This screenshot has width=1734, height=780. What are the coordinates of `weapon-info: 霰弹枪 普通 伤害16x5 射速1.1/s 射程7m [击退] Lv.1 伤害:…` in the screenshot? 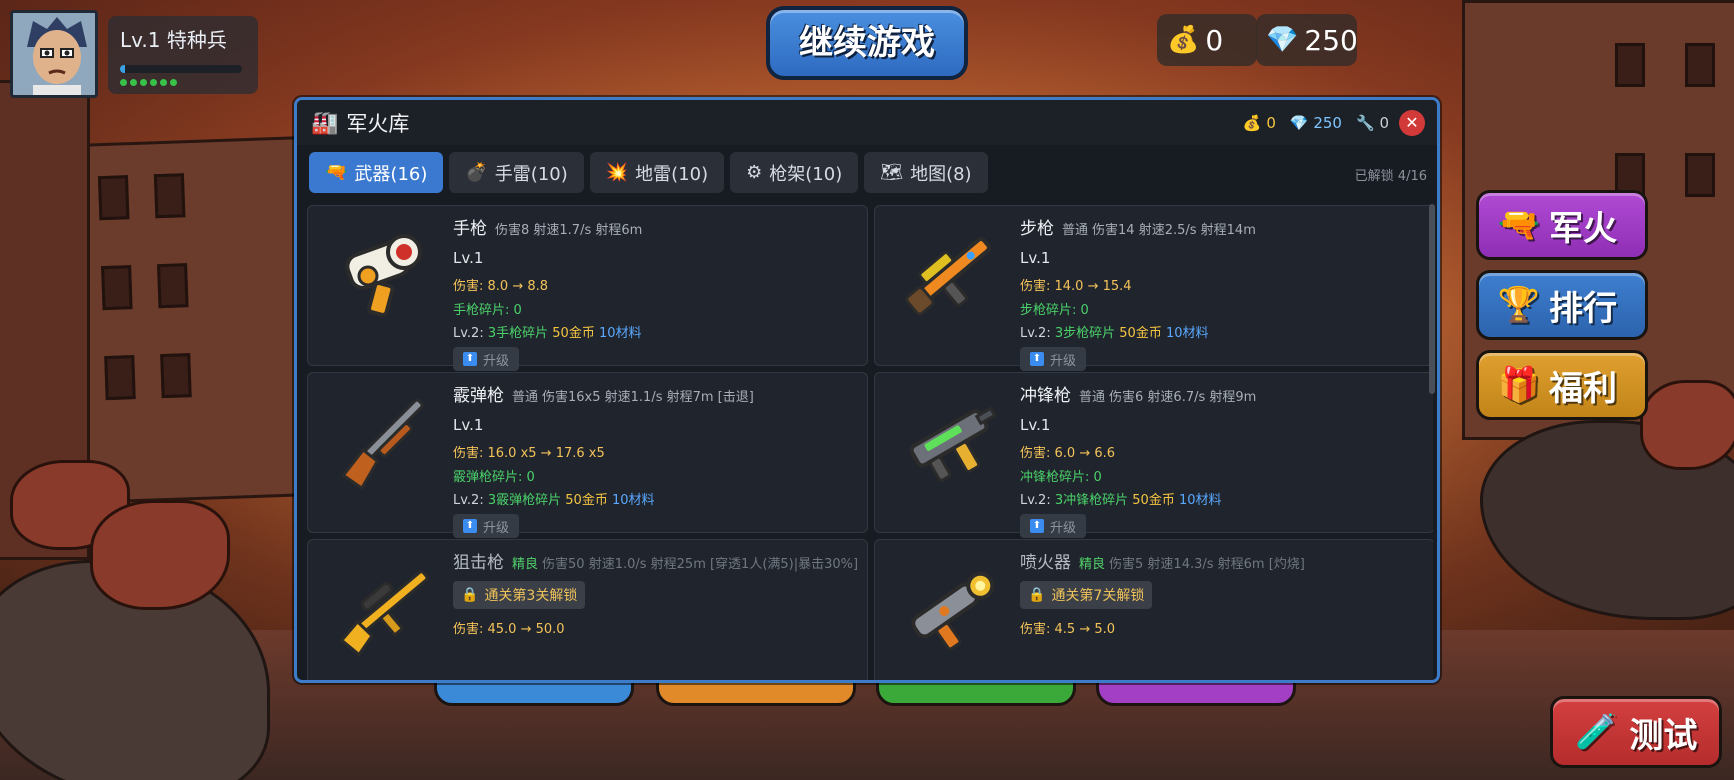 It's located at (656, 459).